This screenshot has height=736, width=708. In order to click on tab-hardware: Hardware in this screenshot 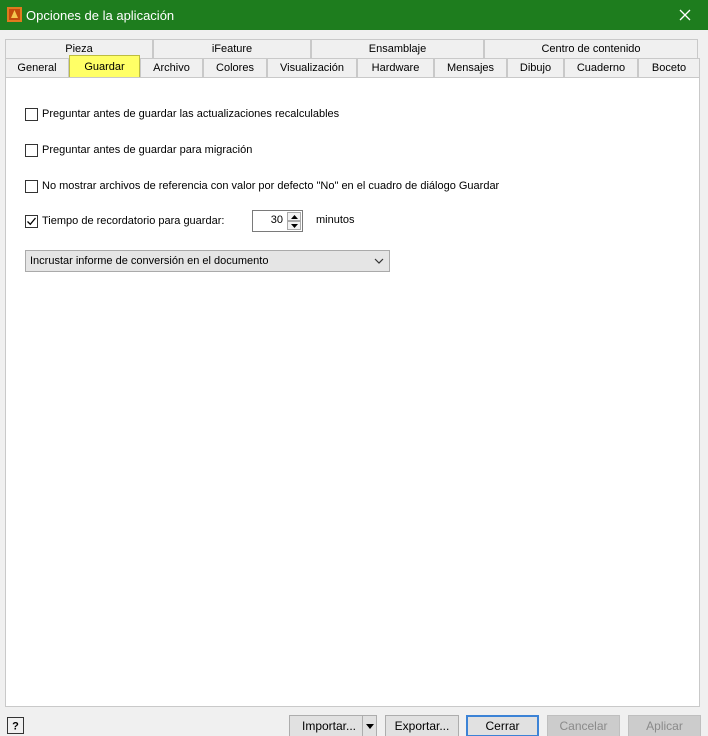, I will do `click(395, 68)`.